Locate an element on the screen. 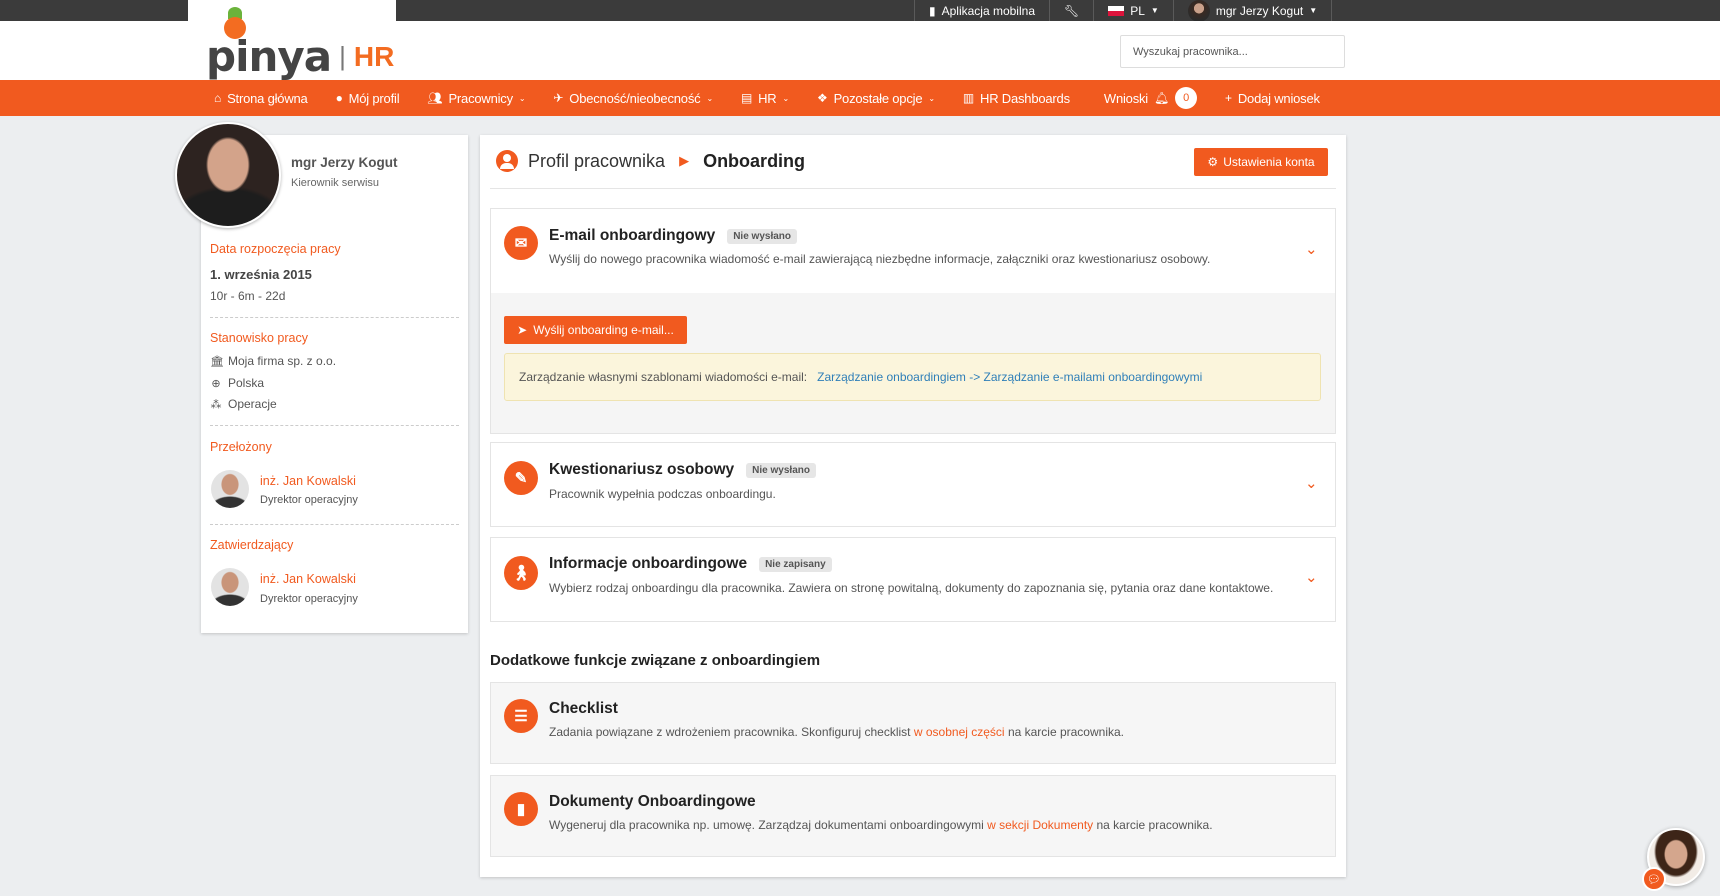  company-row: 🏛︎ Moja firma sp. z o.o. is located at coordinates (273, 361).